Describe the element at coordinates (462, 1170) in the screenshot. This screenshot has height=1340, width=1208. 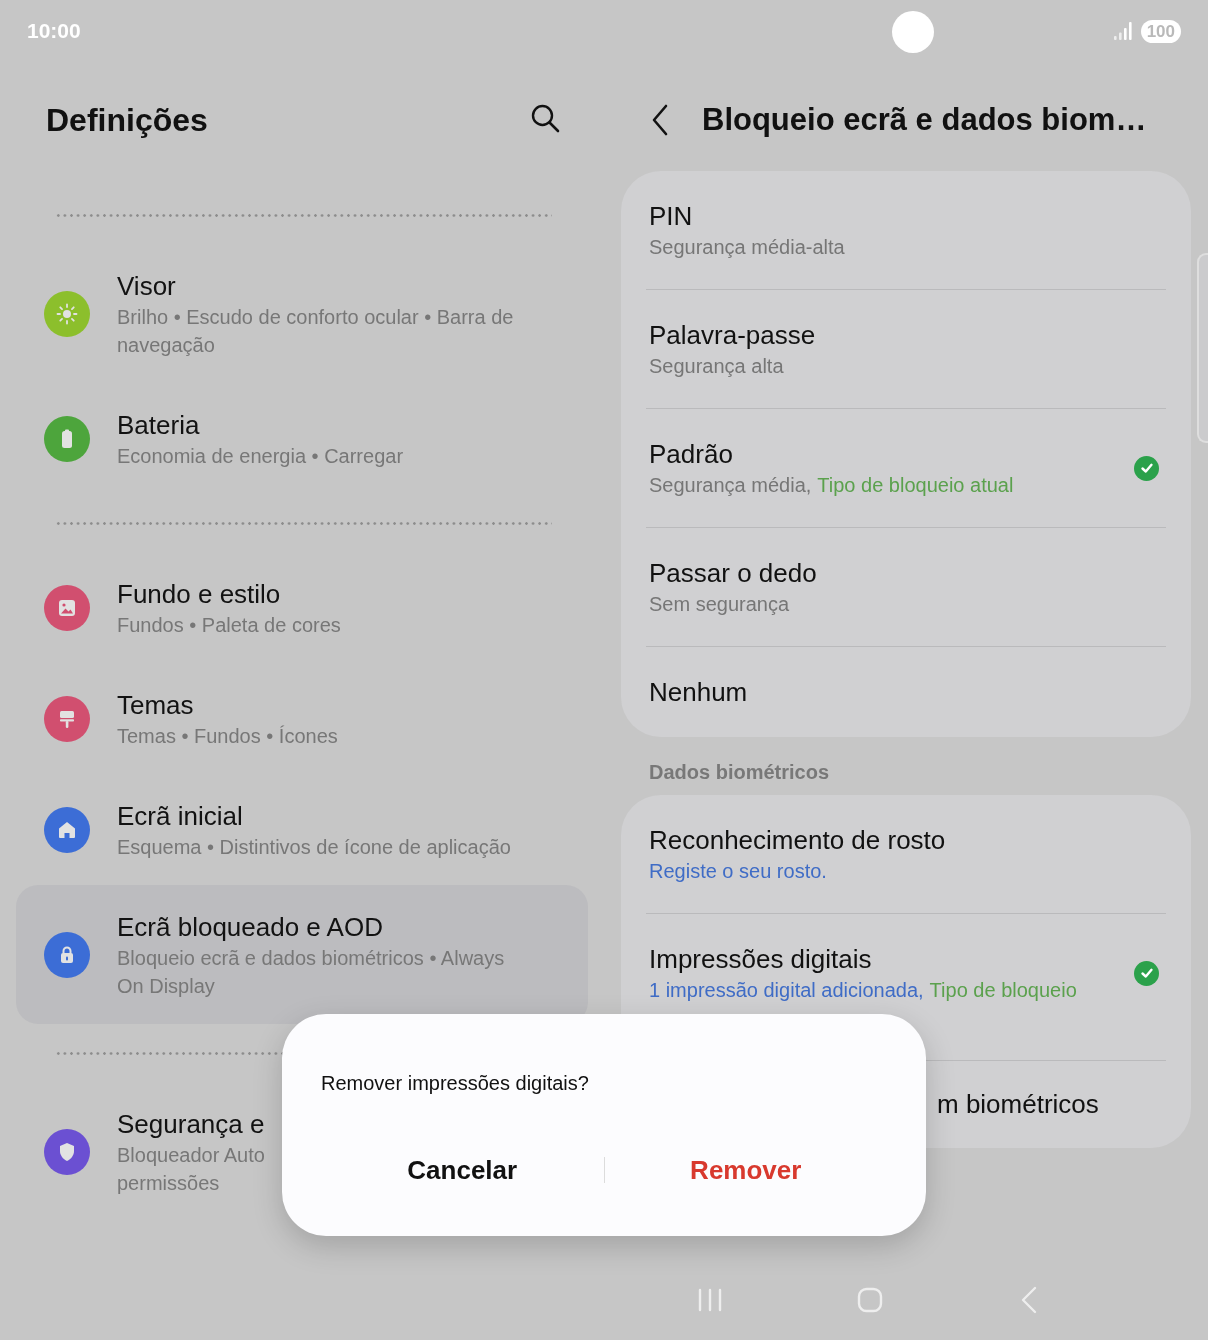
I see `cancel-button: Cancelar` at that location.